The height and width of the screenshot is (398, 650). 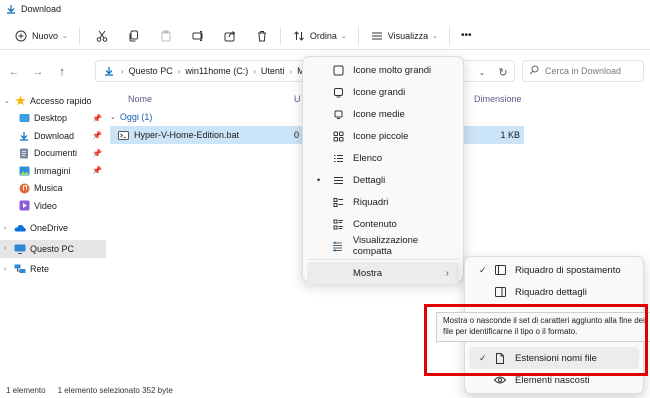 I want to click on trash-icon, so click(x=262, y=36).